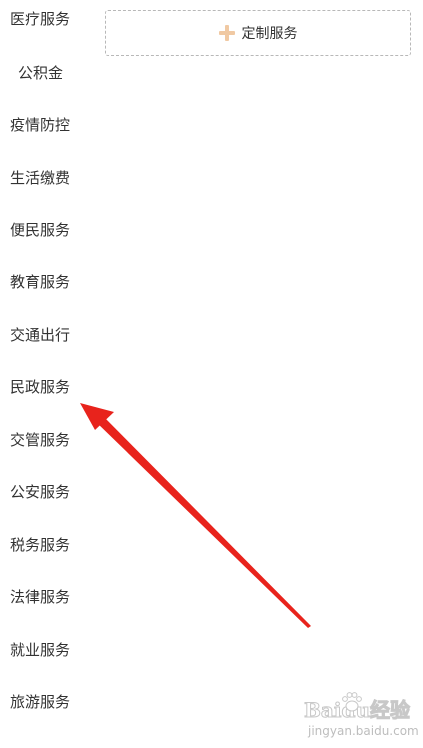 The height and width of the screenshot is (748, 423). What do you see at coordinates (50, 492) in the screenshot?
I see `sidebar-item-public-security: 公安服务` at bounding box center [50, 492].